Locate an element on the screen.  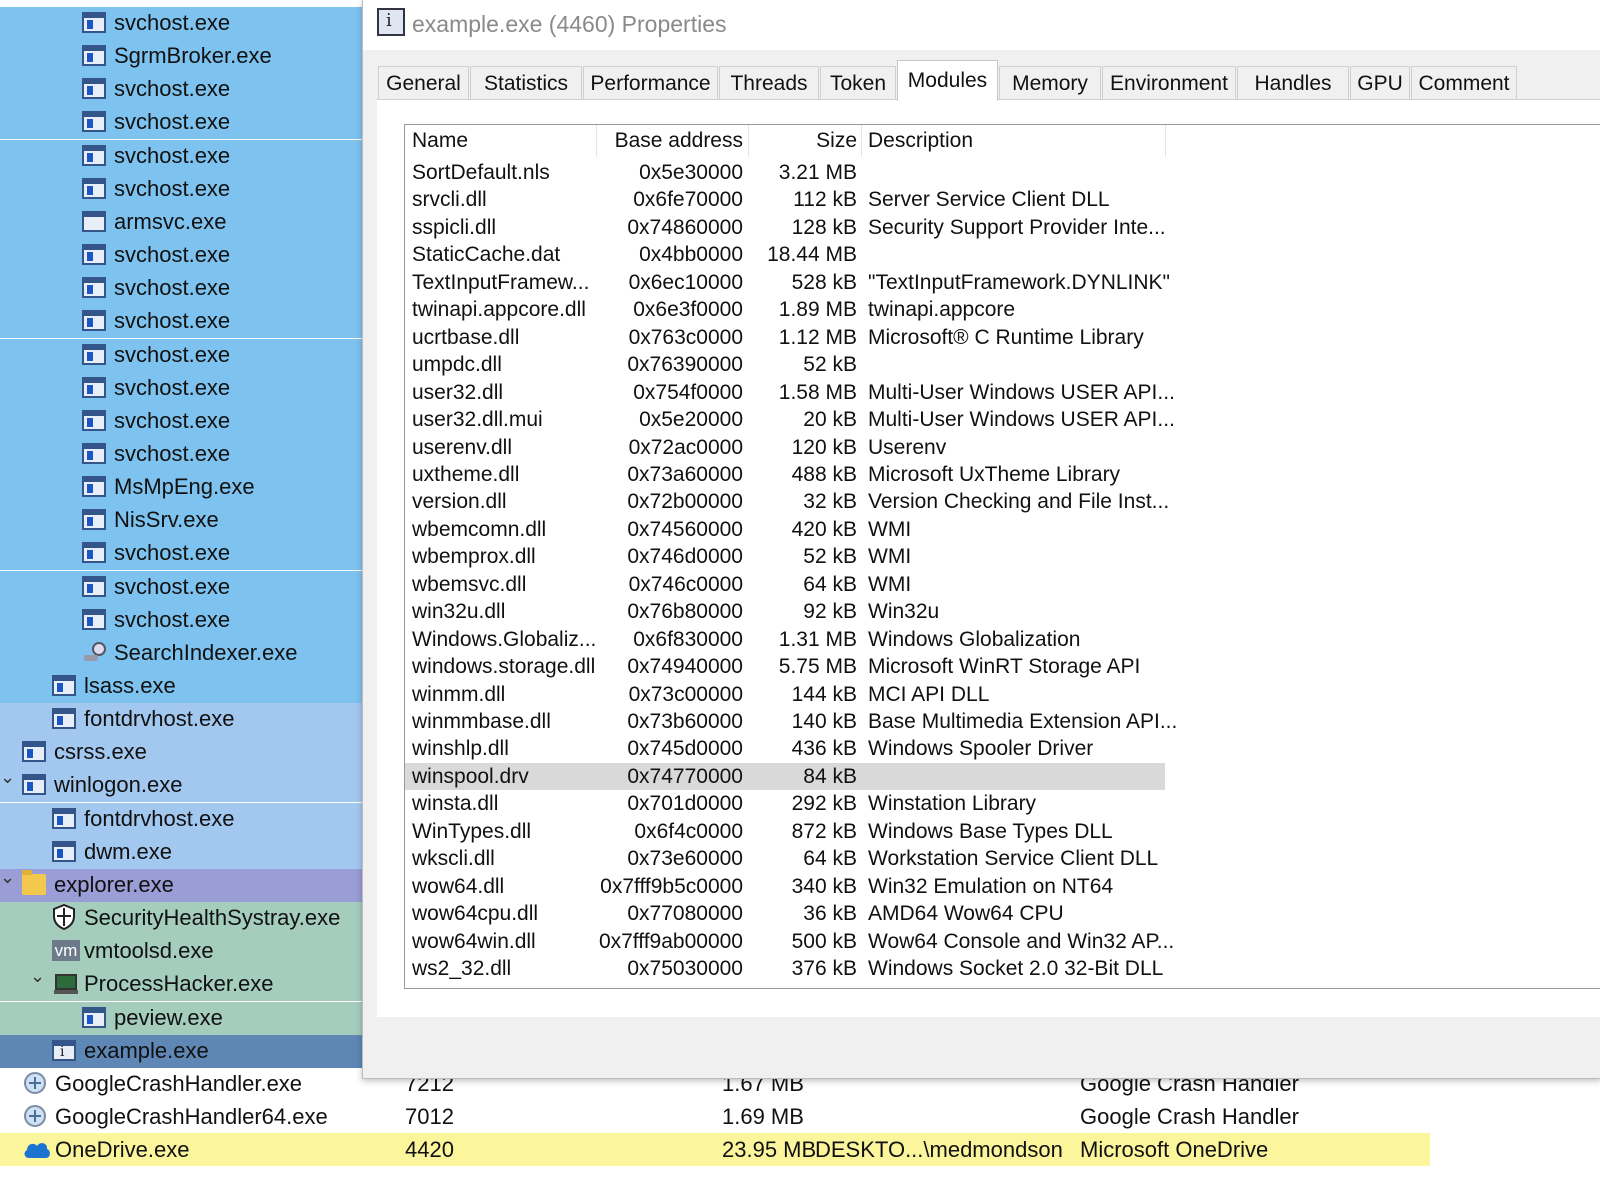
tab-threads: Threads is located at coordinates (769, 83).